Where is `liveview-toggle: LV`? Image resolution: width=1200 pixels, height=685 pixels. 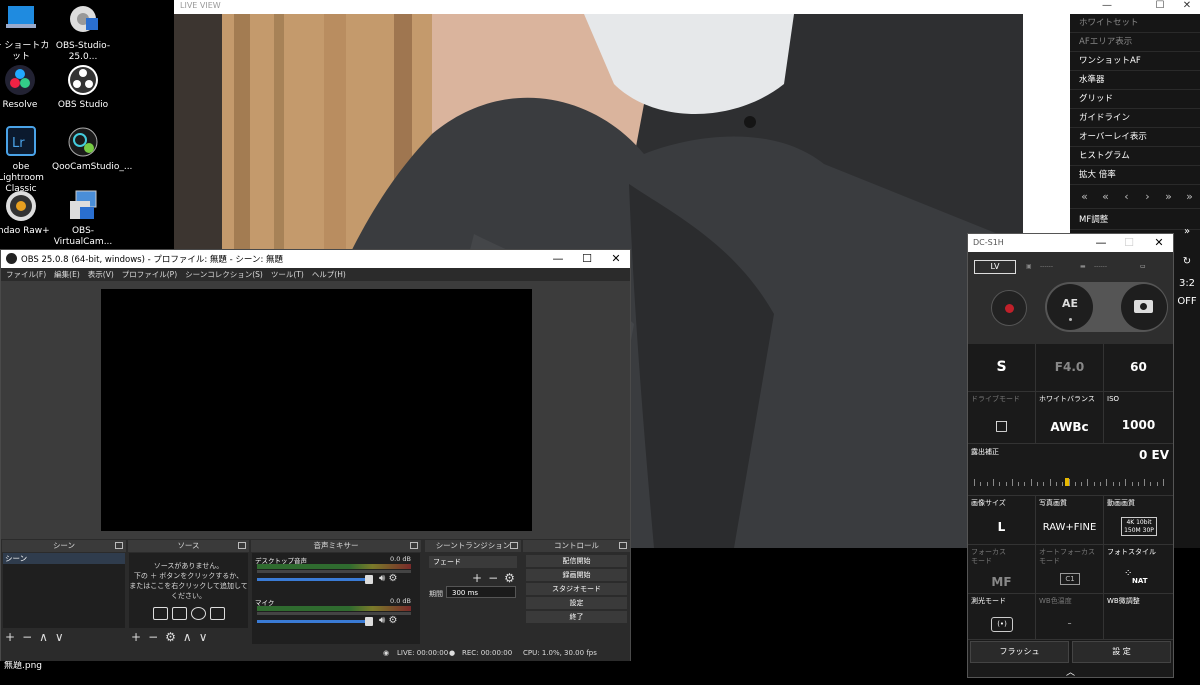
liveview-toggle: LV is located at coordinates (995, 267).